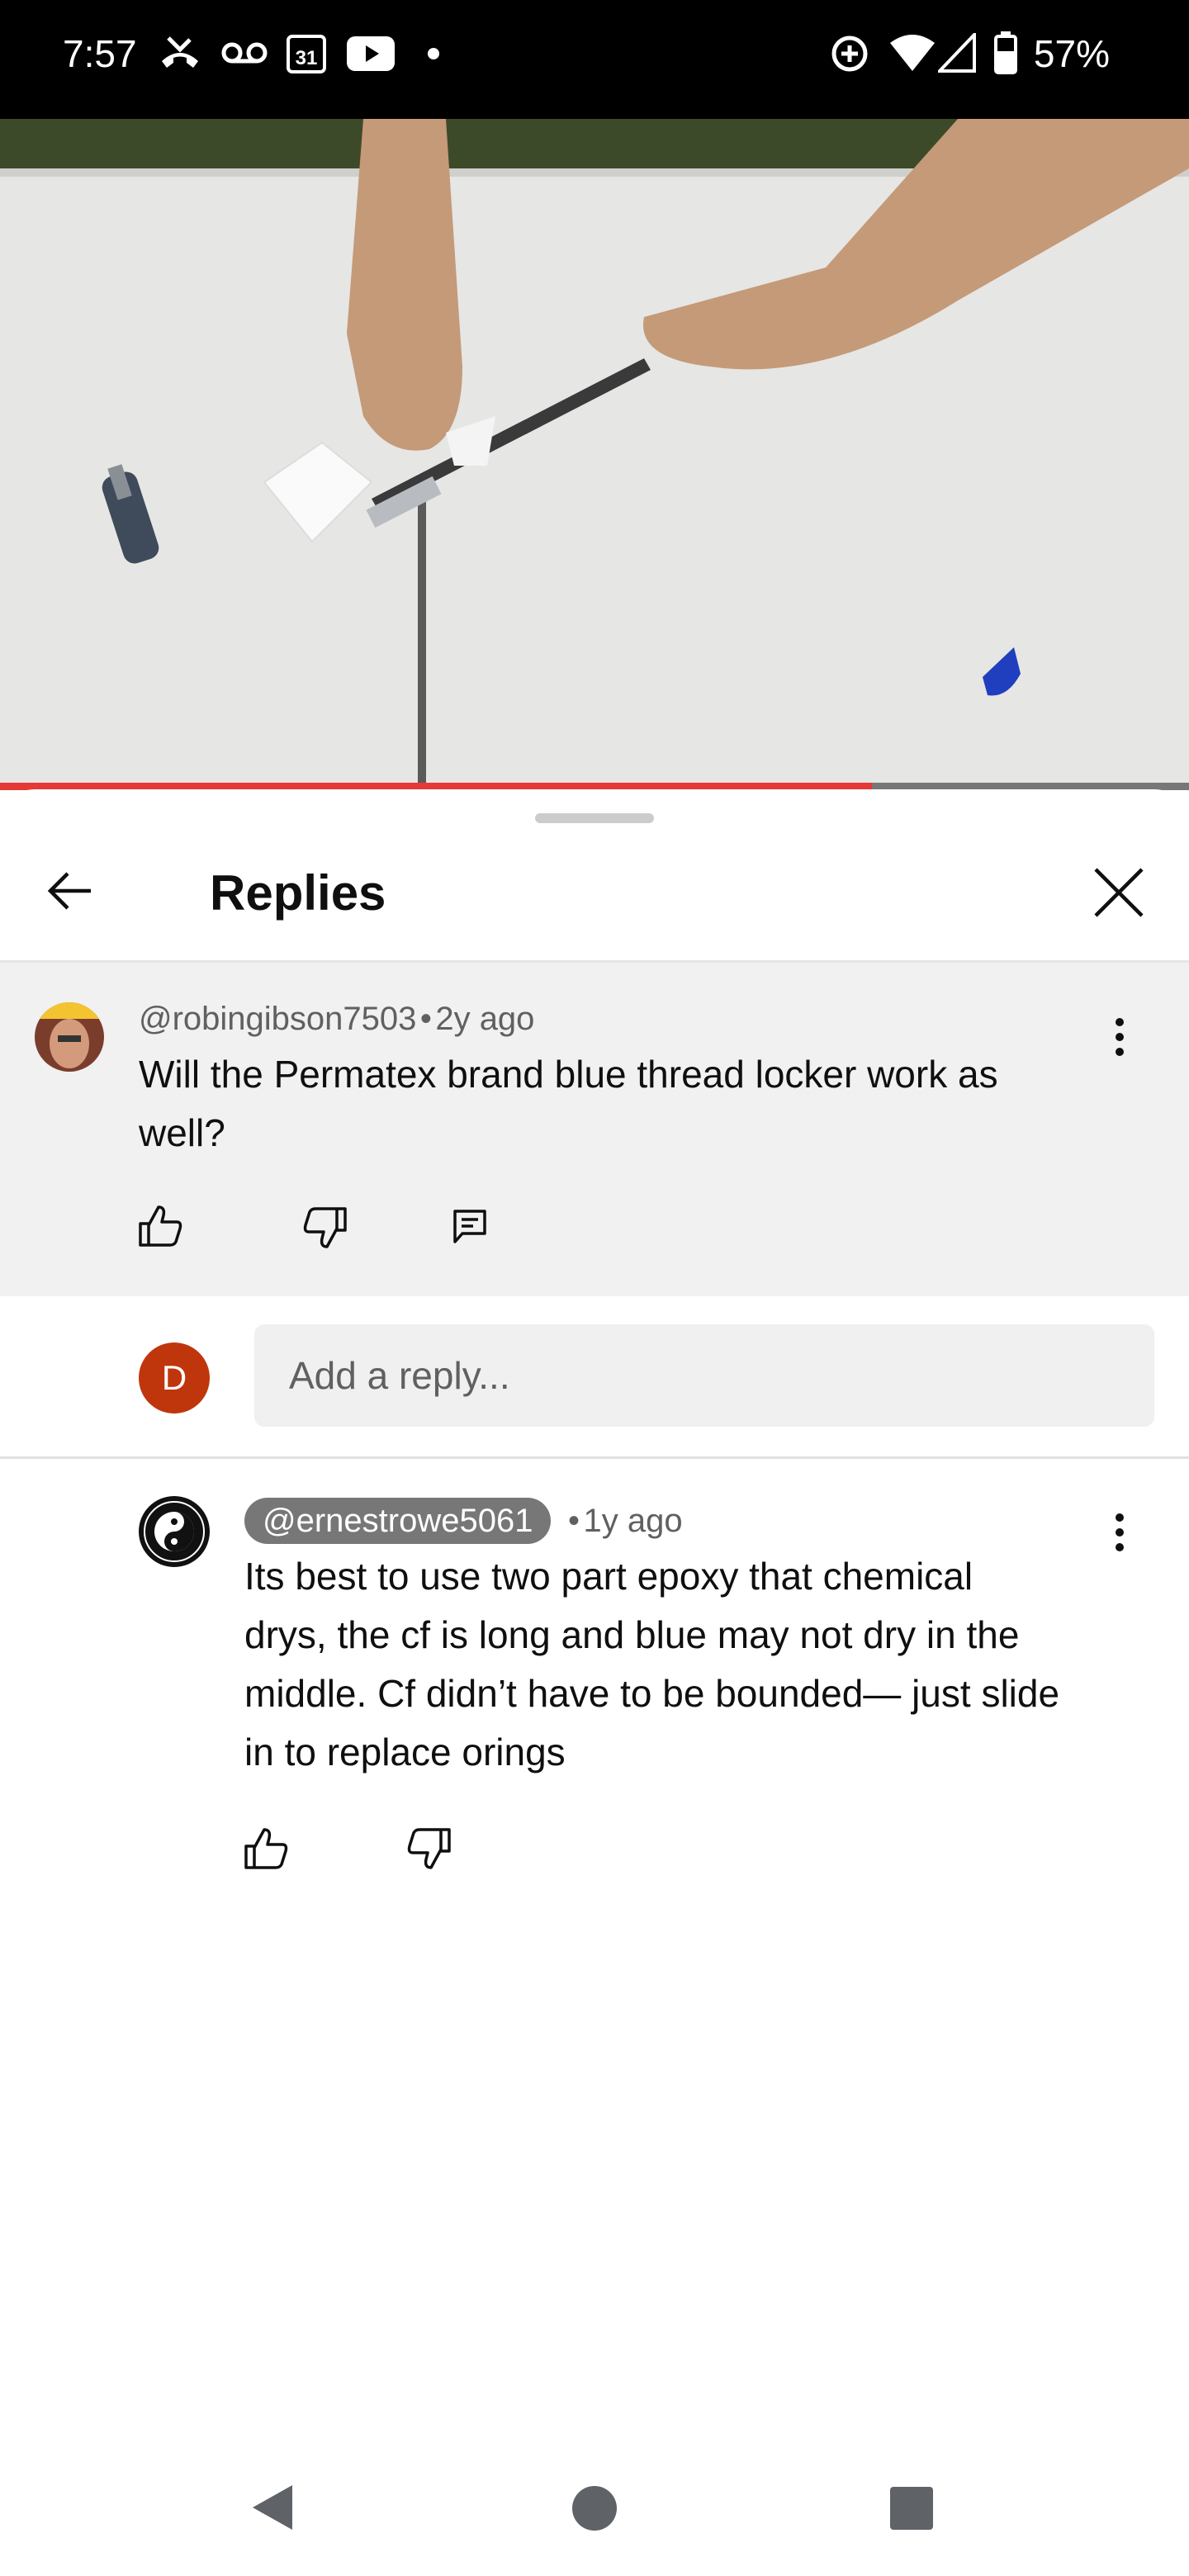 The height and width of the screenshot is (2576, 1189). I want to click on circle-home-icon, so click(594, 2508).